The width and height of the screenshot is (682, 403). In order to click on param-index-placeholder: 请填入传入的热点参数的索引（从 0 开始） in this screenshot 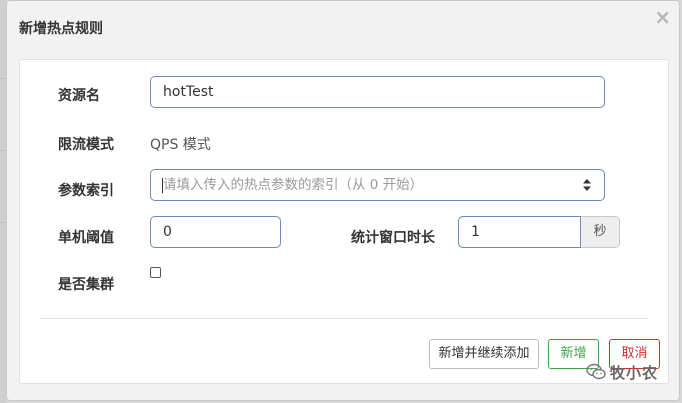, I will do `click(293, 185)`.